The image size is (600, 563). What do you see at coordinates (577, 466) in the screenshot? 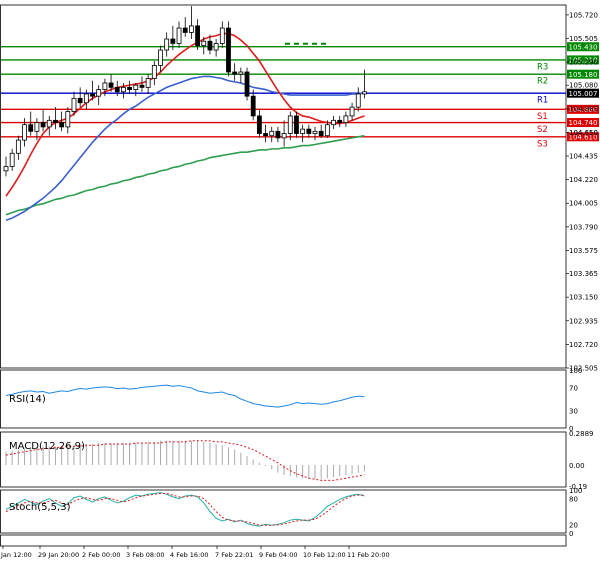
I see `macd-tick-label: 0.00` at bounding box center [577, 466].